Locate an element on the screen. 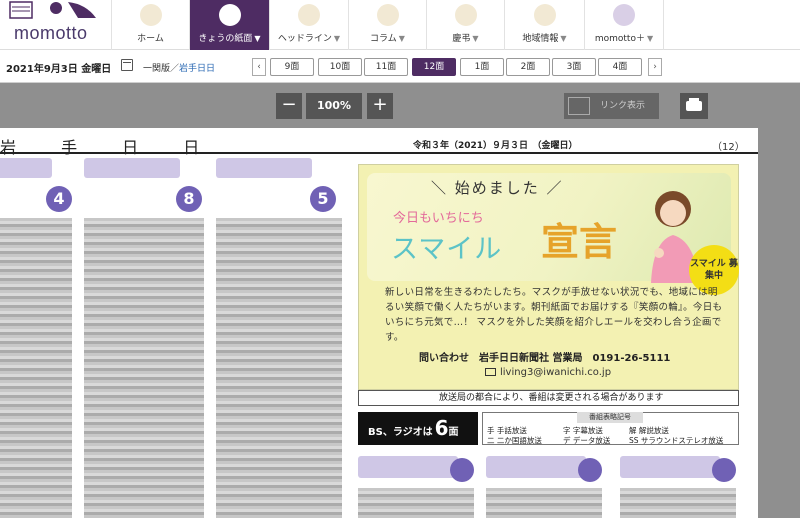 The image size is (800, 518). zoom-out-button: − is located at coordinates (289, 106).